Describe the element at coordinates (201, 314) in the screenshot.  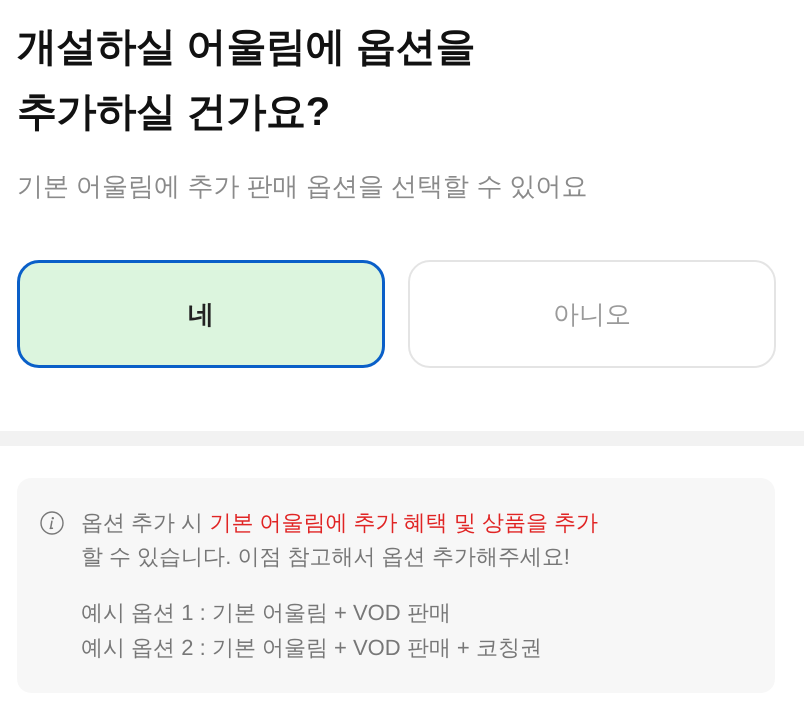
I see `selected-option-button: 네` at that location.